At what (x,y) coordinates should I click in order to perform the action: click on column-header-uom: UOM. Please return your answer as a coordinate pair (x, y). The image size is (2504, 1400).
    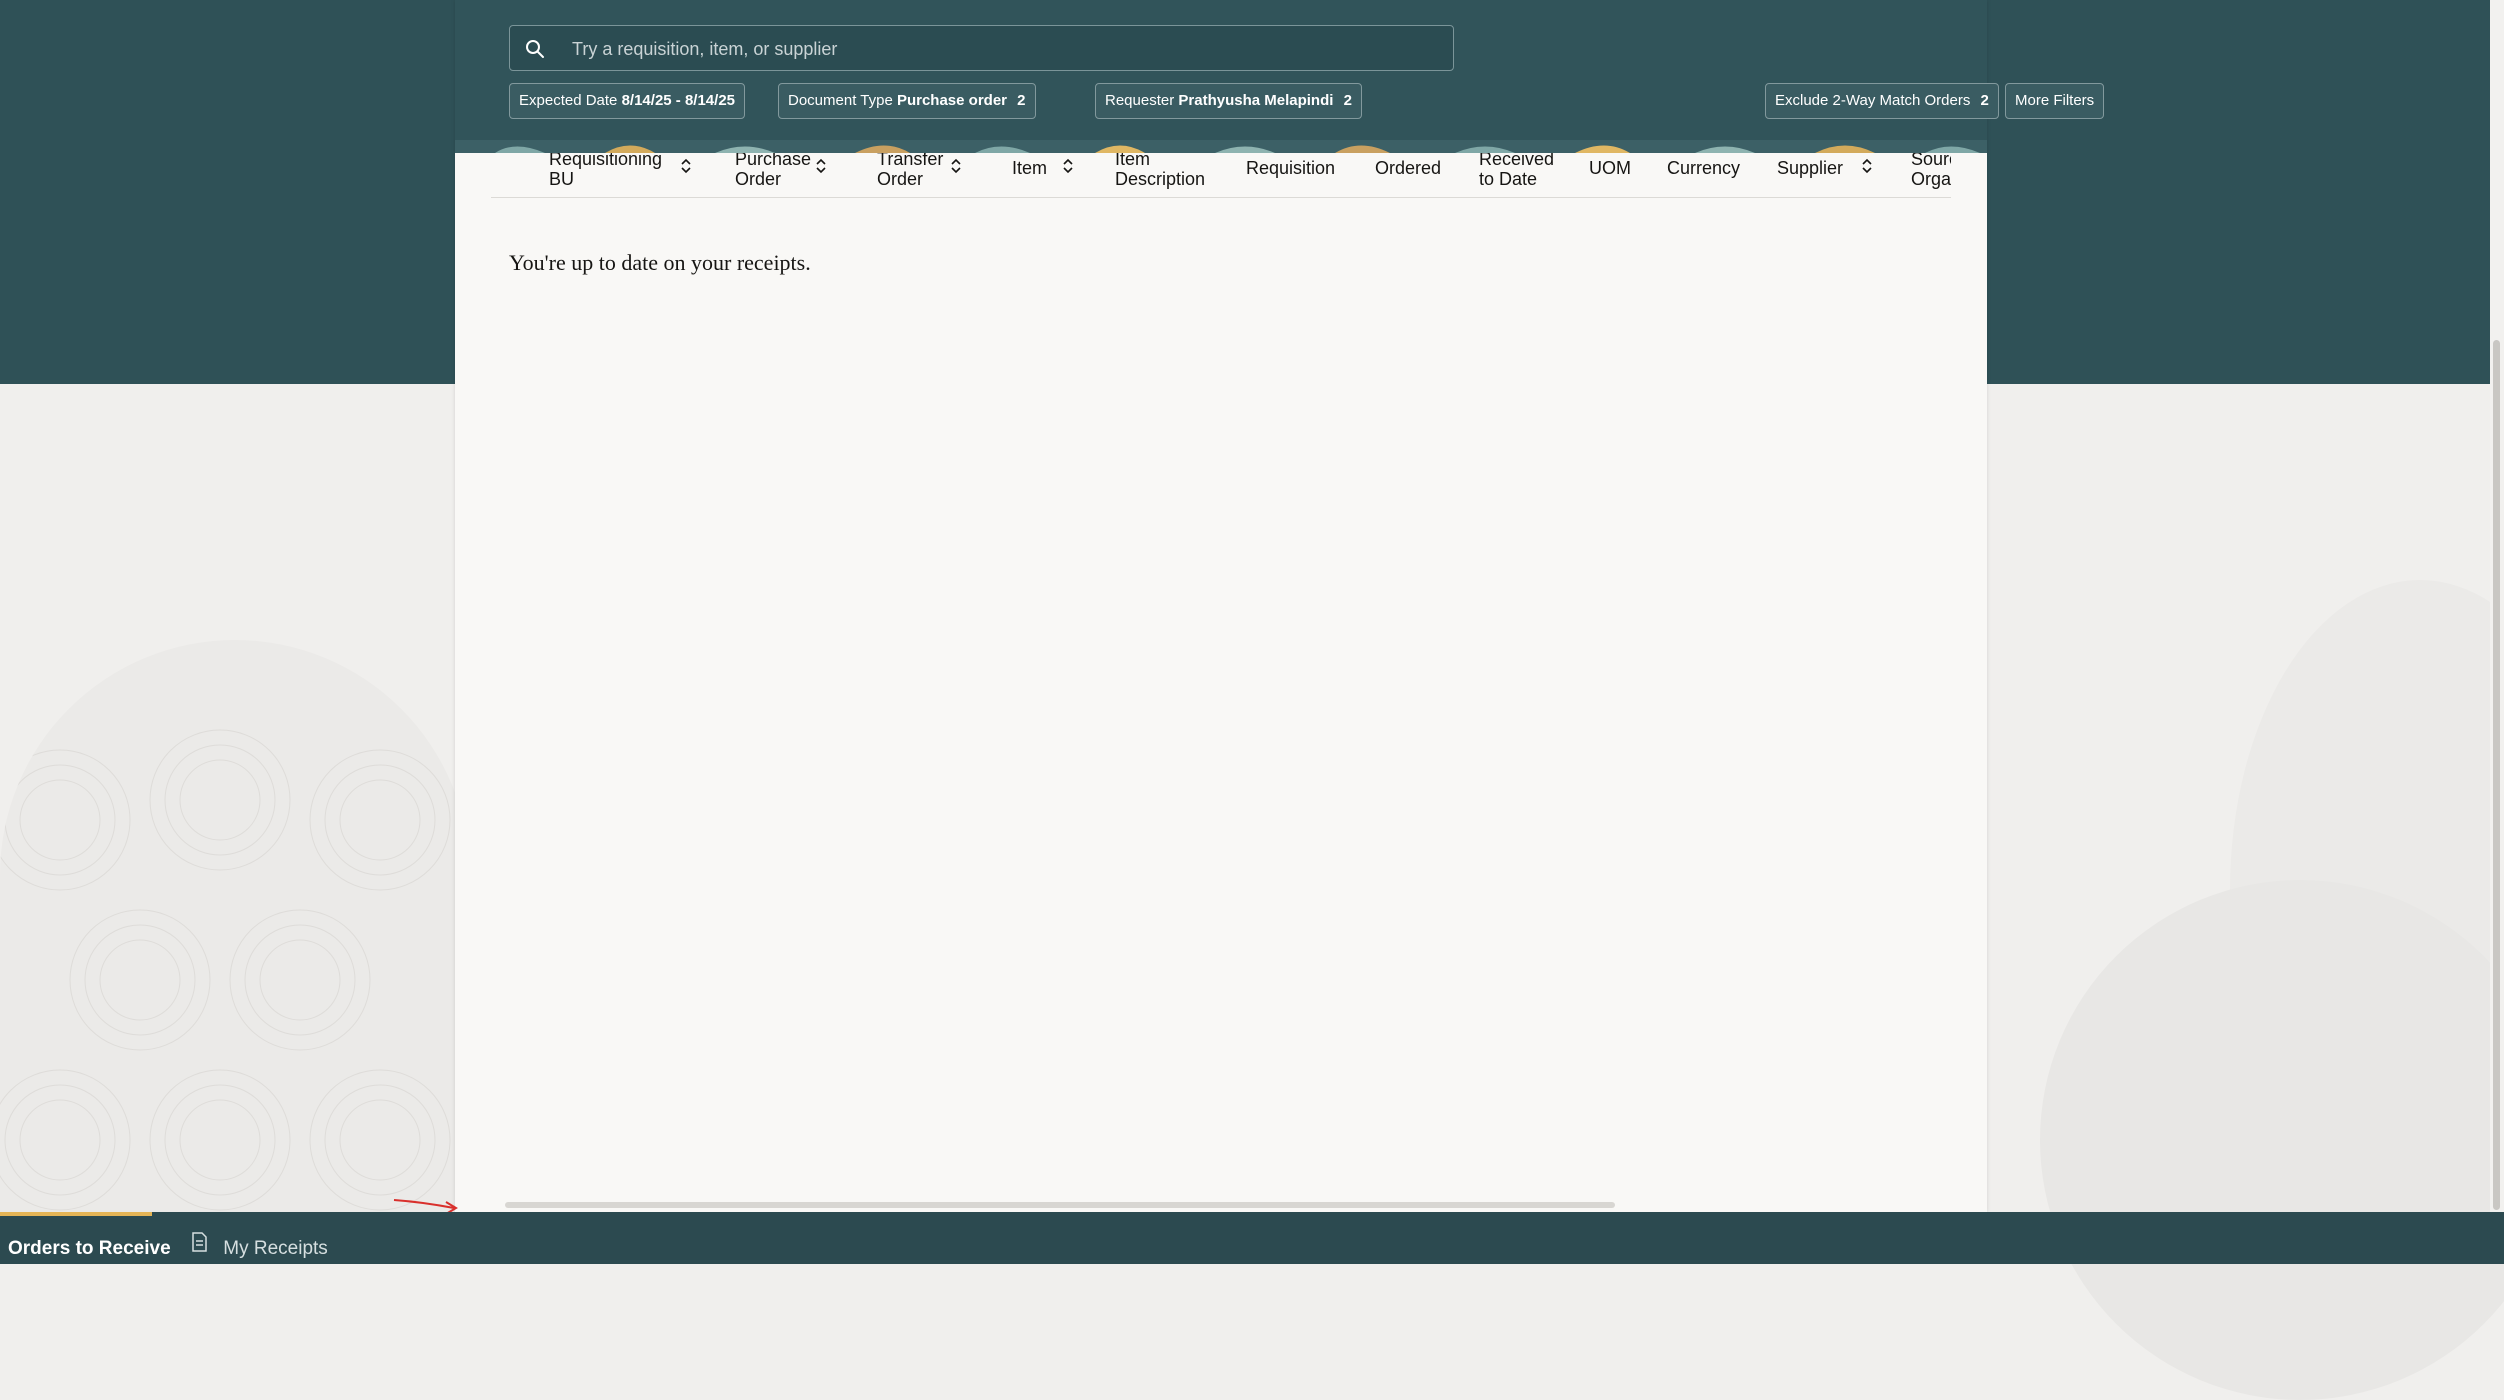
    Looking at the image, I should click on (1610, 168).